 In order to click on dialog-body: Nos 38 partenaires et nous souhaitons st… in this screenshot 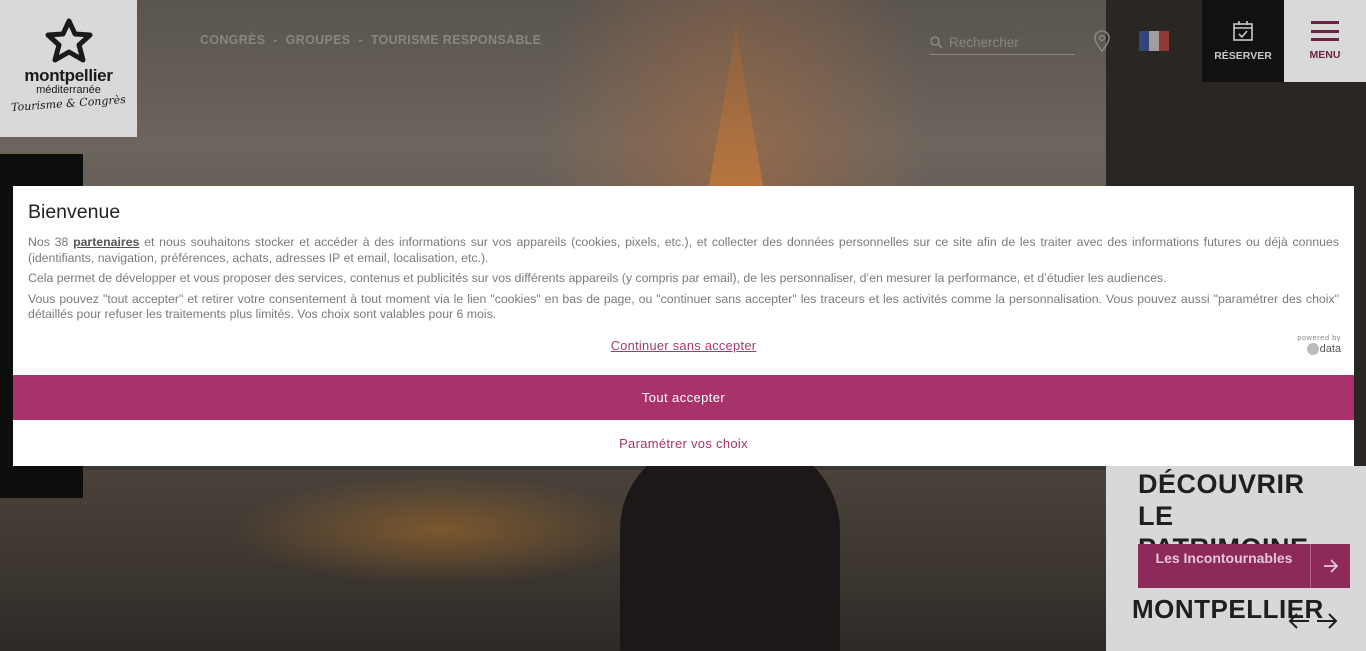, I will do `click(683, 281)`.